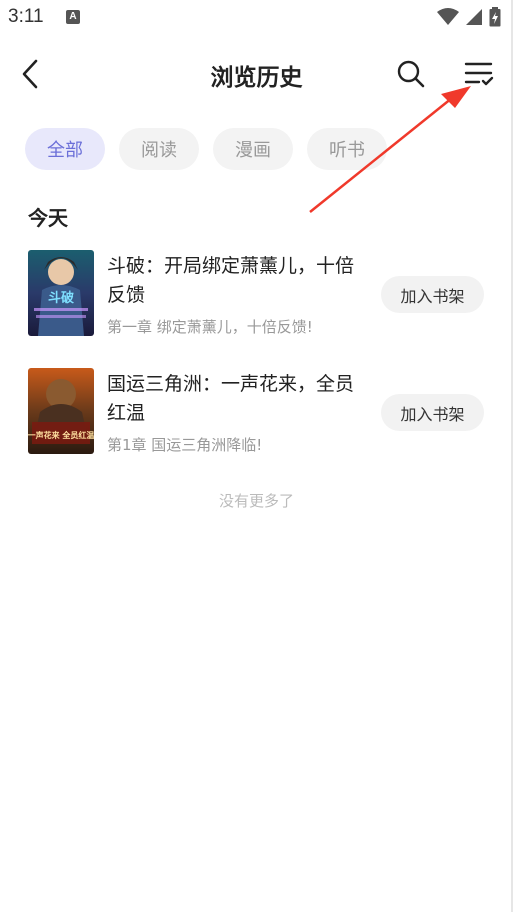 The width and height of the screenshot is (513, 912). I want to click on battery-icon, so click(495, 17).